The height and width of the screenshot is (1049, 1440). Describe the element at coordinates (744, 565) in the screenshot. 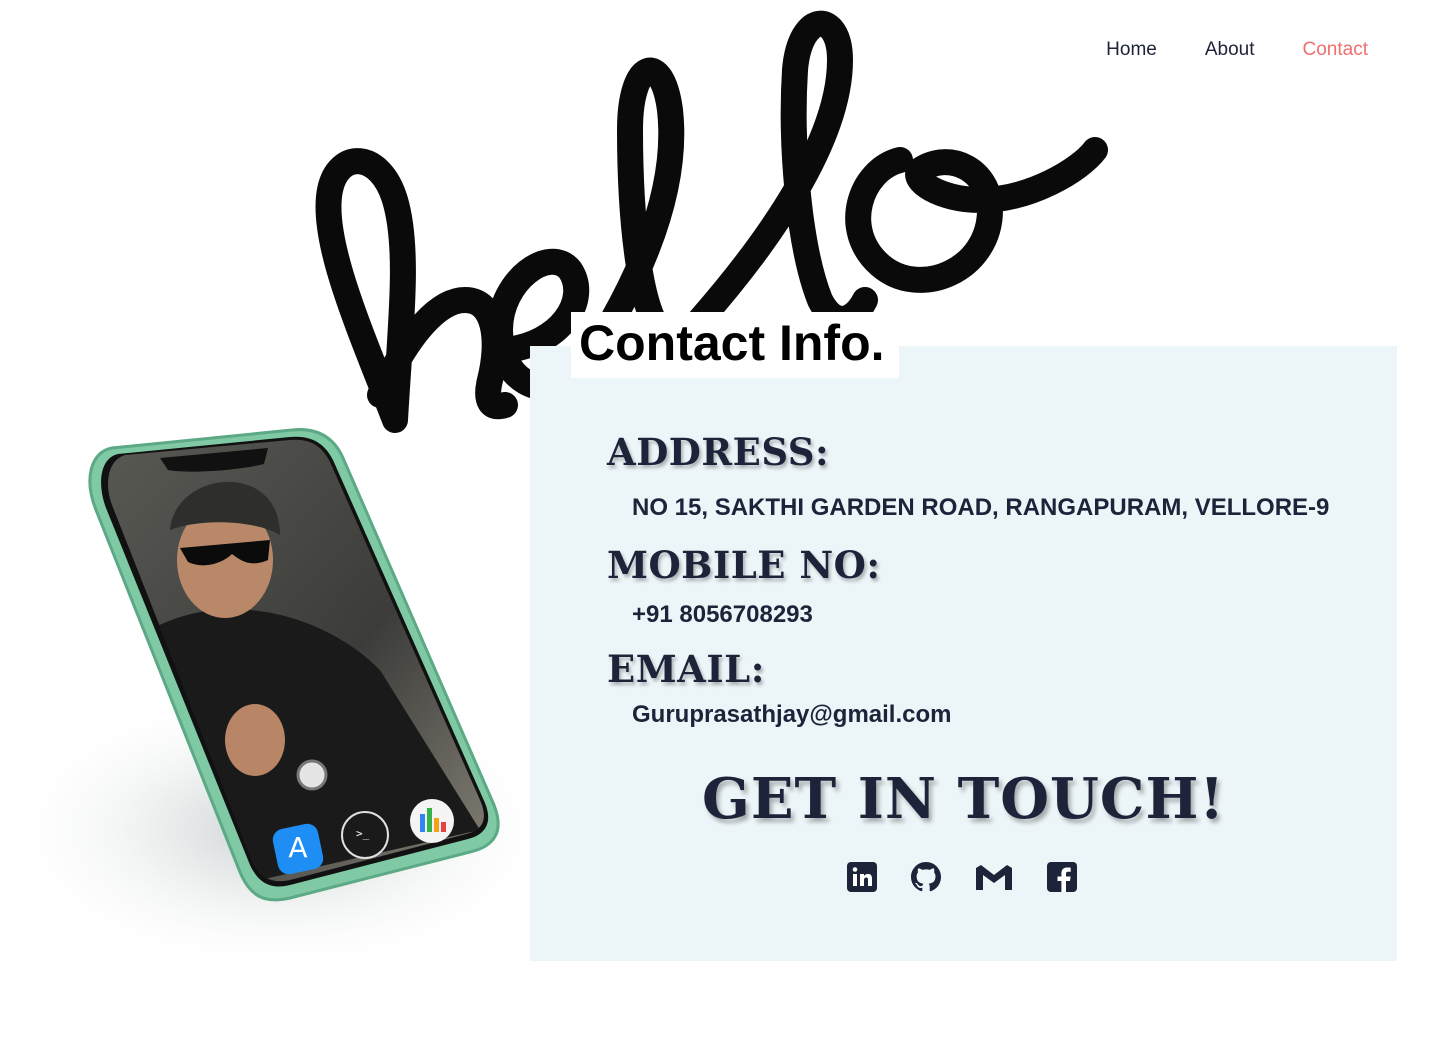

I see `mobile-label: MOBILE NO:` at that location.